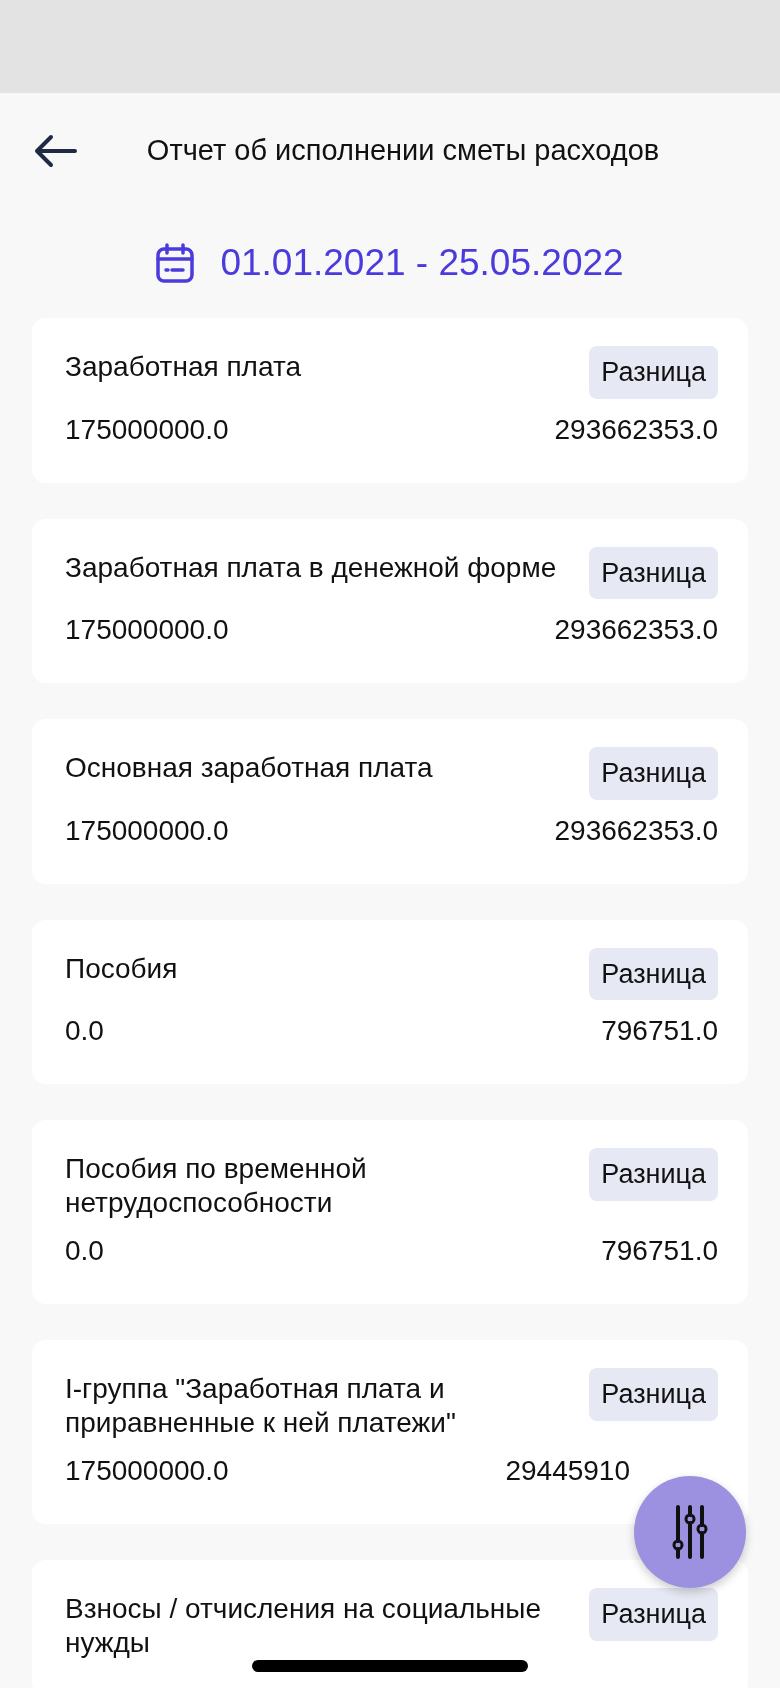 The height and width of the screenshot is (1688, 780). Describe the element at coordinates (55, 150) in the screenshot. I see `back-button` at that location.